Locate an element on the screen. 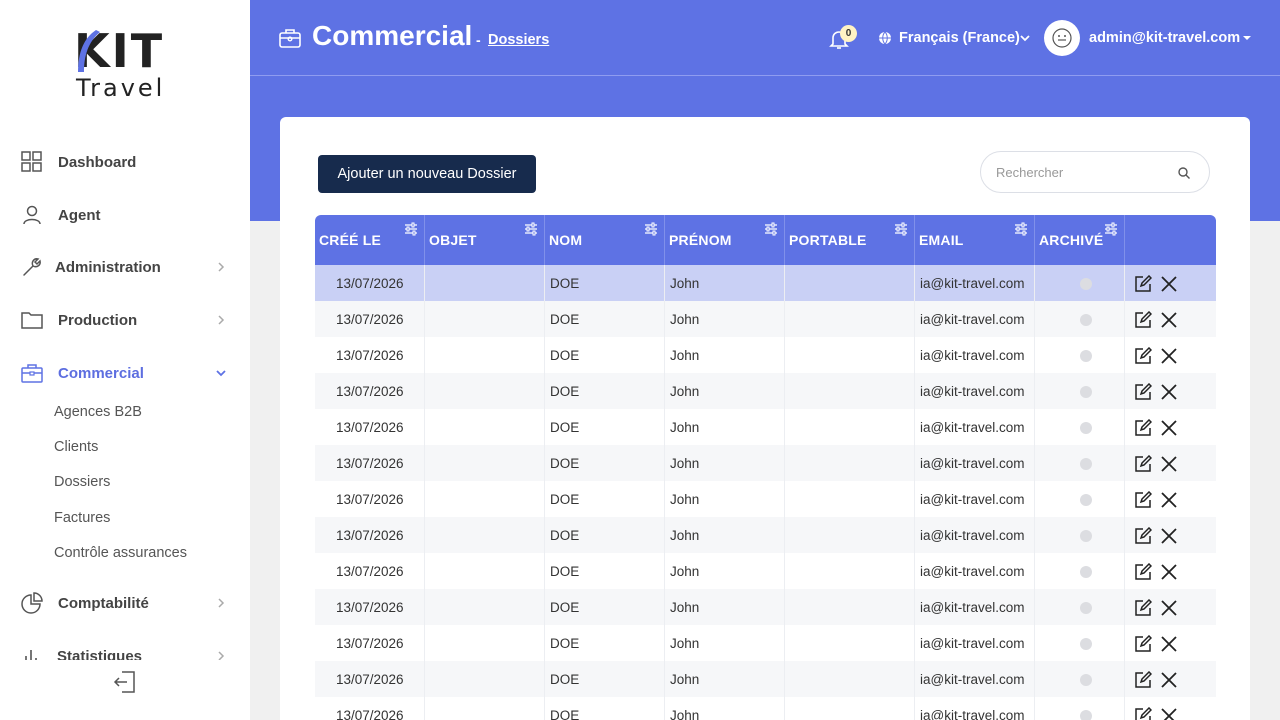 The height and width of the screenshot is (720, 1280). search-icon is located at coordinates (1184, 173).